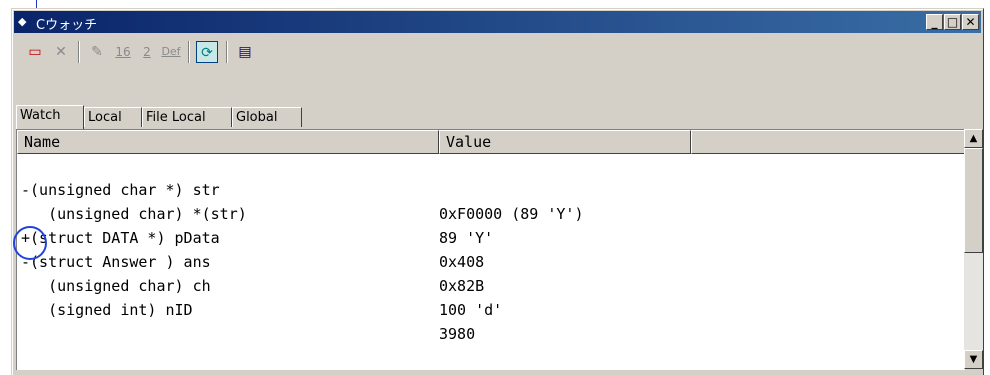  Describe the element at coordinates (67, 25) in the screenshot. I see `window-title: Cウォッチ` at that location.